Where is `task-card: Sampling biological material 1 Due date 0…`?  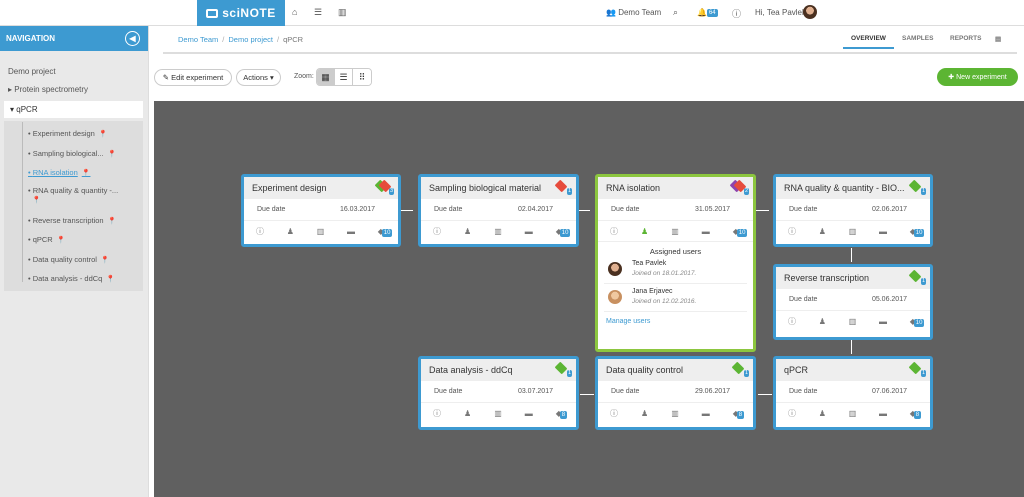 task-card: Sampling biological material 1 Due date 0… is located at coordinates (498, 210).